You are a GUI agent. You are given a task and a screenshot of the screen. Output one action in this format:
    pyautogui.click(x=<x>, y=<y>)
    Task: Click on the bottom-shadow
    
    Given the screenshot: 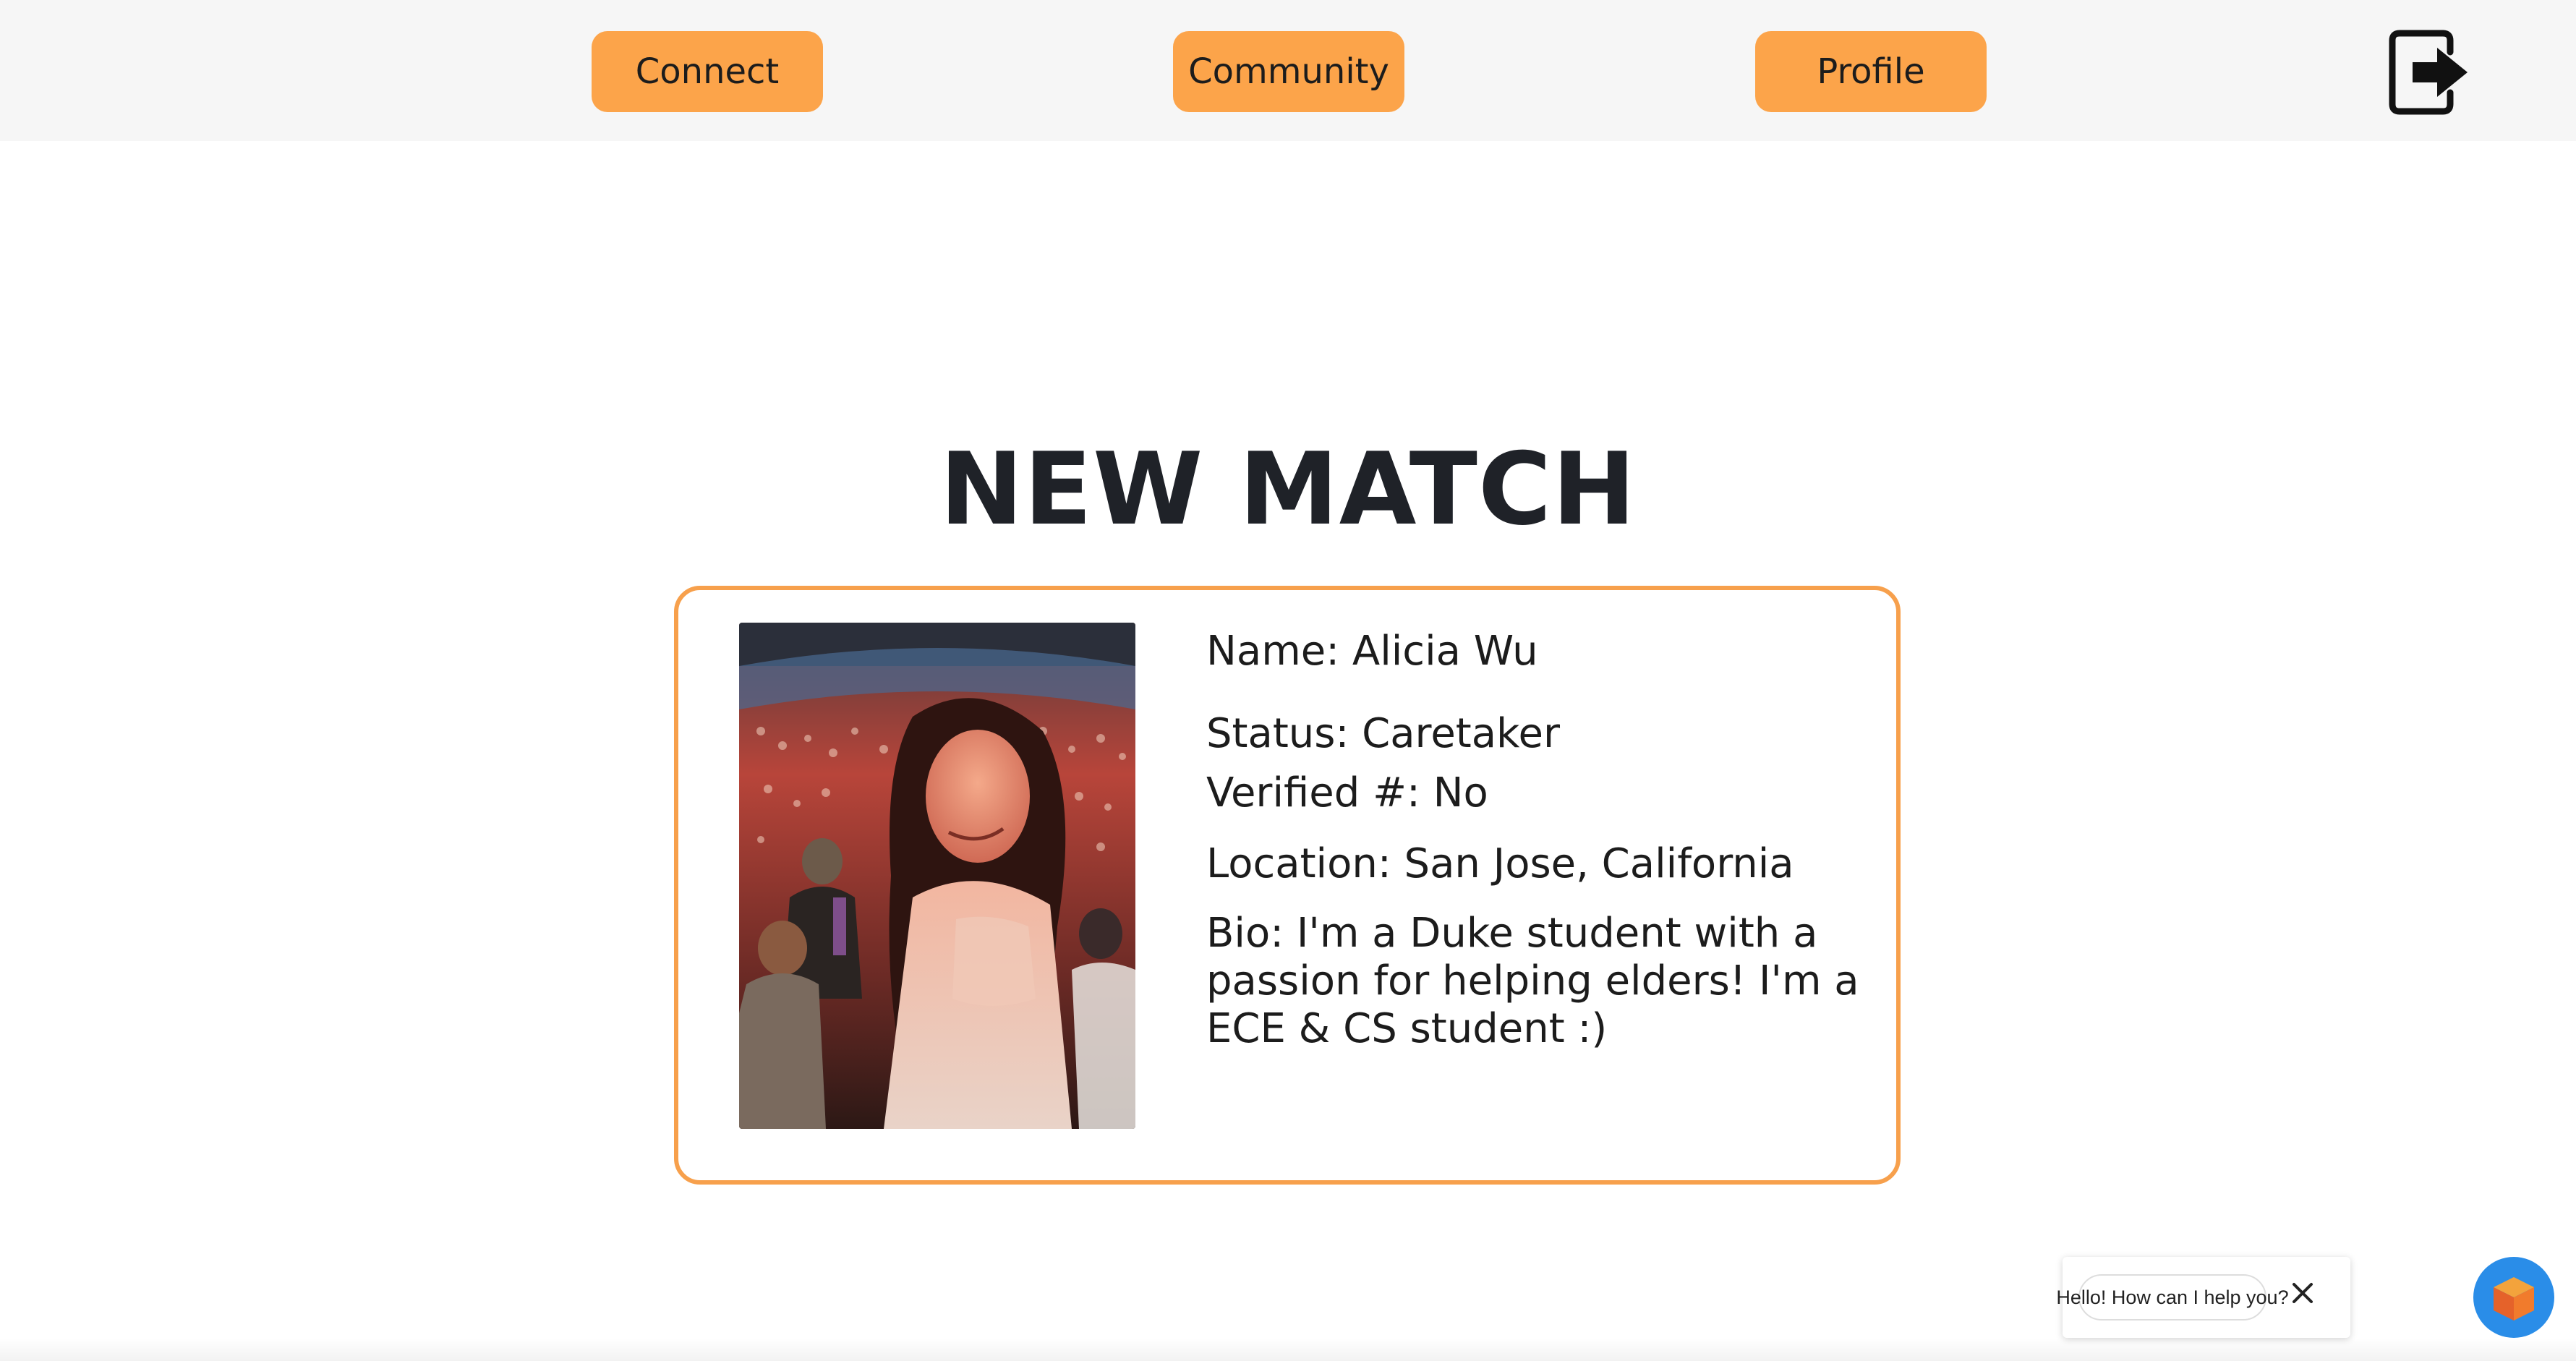 What is the action you would take?
    pyautogui.click(x=1288, y=1350)
    